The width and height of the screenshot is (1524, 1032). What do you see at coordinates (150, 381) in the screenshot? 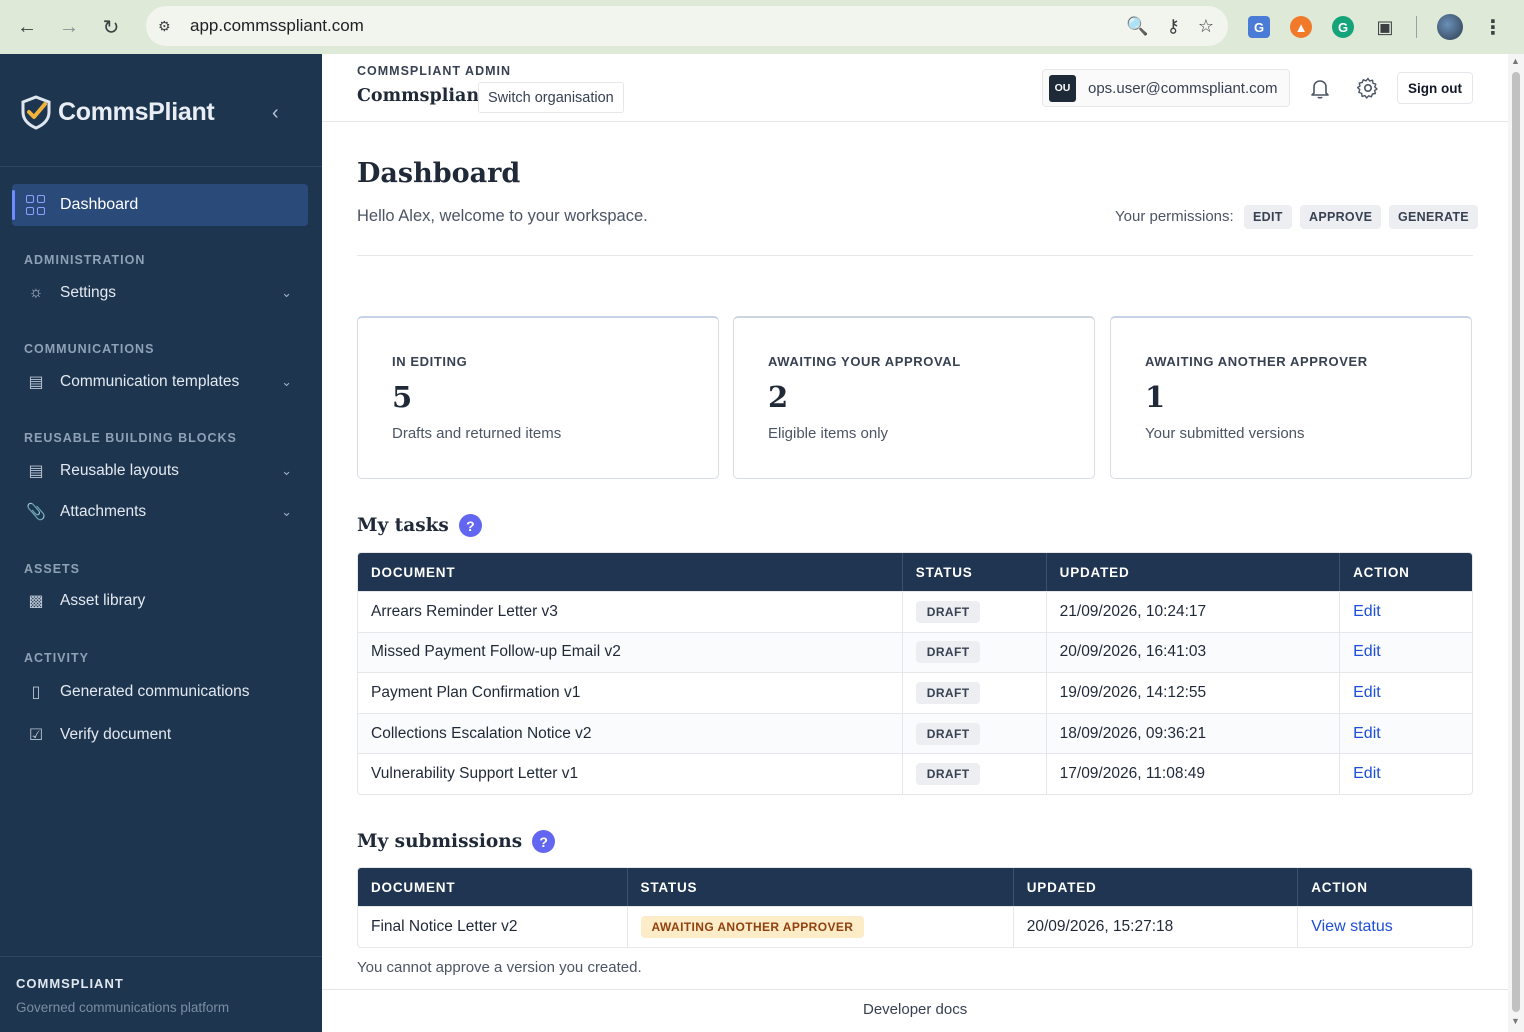
I see `sidebar-item-label: Communication templates` at bounding box center [150, 381].